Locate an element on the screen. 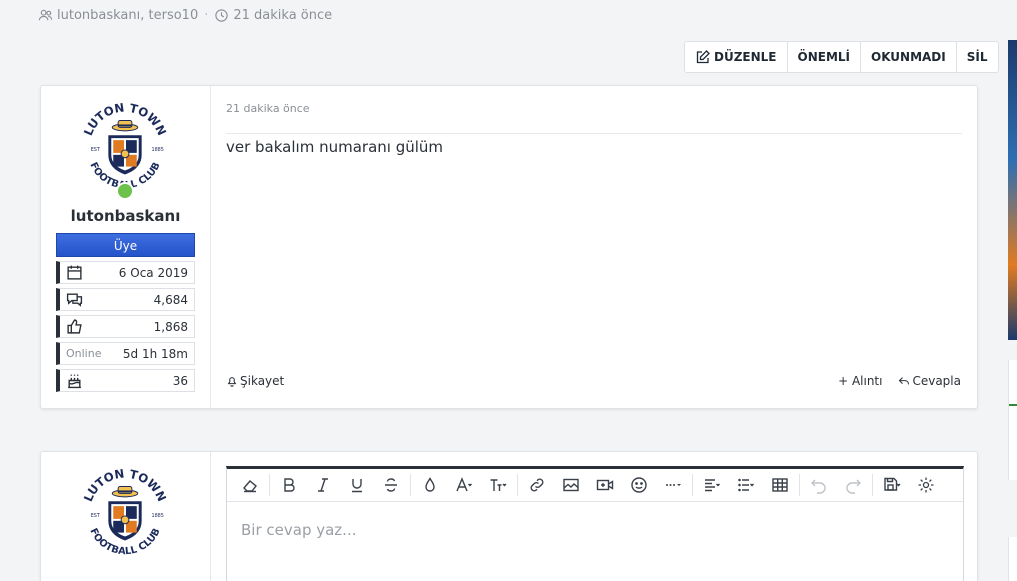 The width and height of the screenshot is (1017, 581). smile-icon is located at coordinates (639, 485).